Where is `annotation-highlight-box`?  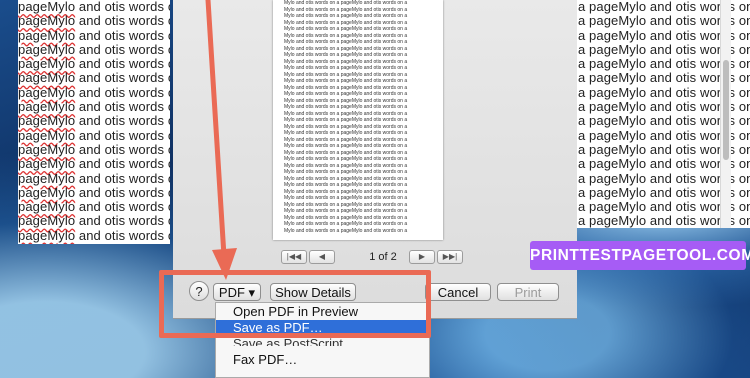 annotation-highlight-box is located at coordinates (295, 304).